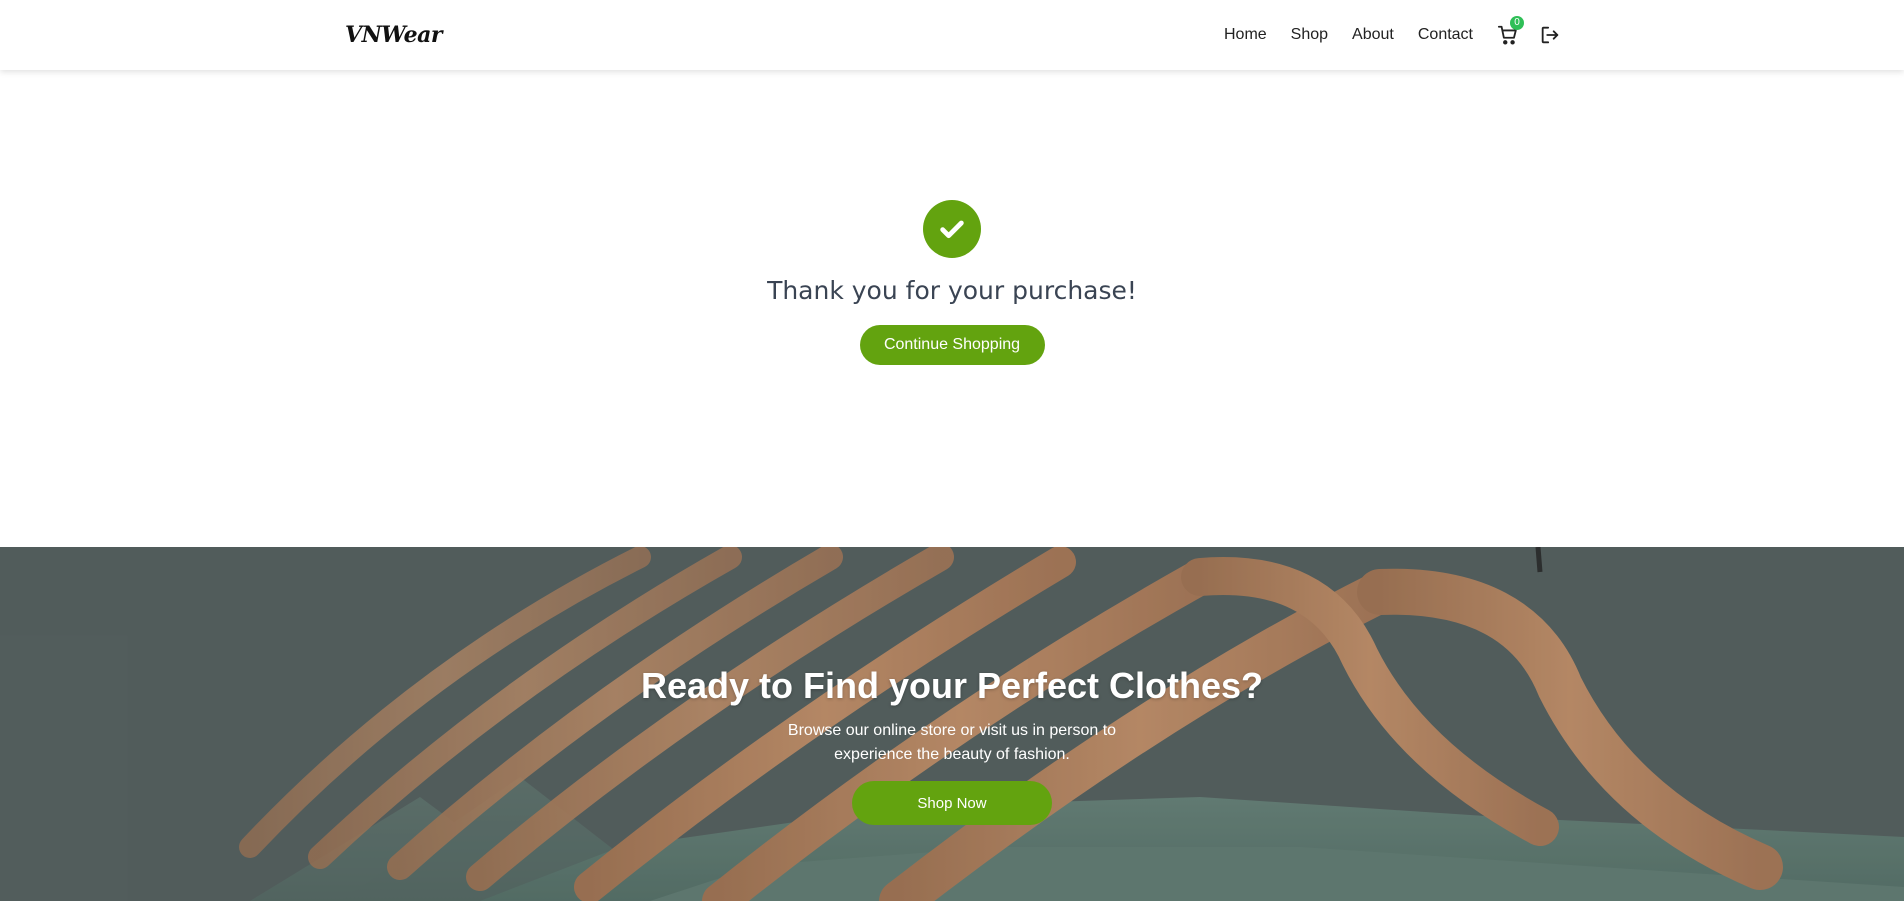  I want to click on nav-link-contact: Contact, so click(1445, 35).